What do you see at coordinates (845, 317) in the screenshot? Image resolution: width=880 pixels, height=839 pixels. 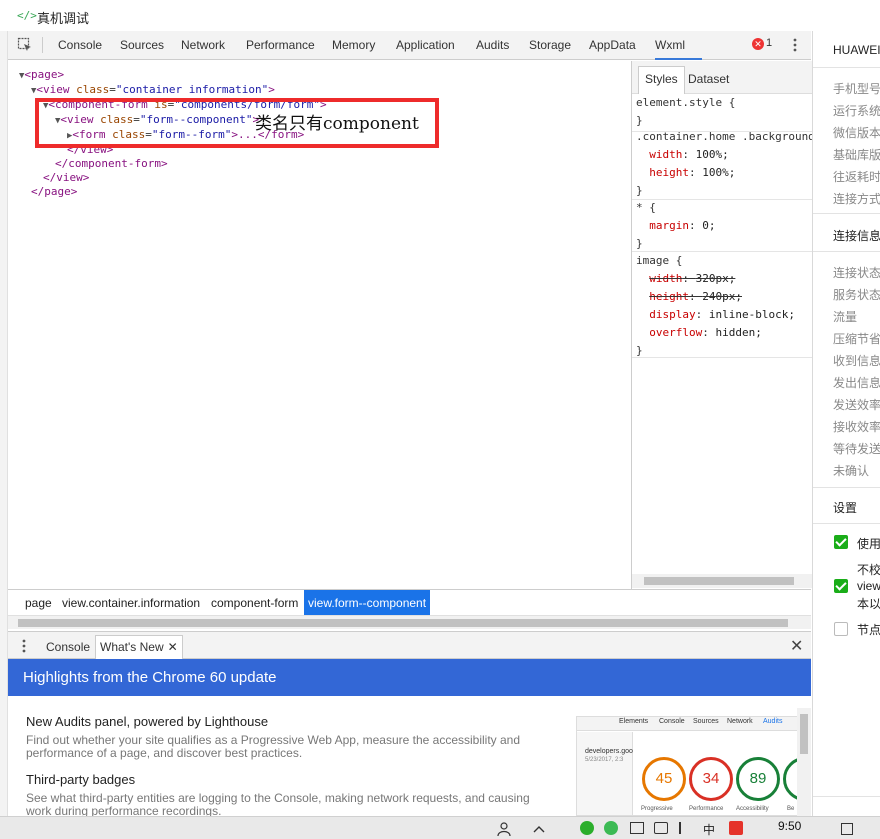 I see `conn-label: 流量` at bounding box center [845, 317].